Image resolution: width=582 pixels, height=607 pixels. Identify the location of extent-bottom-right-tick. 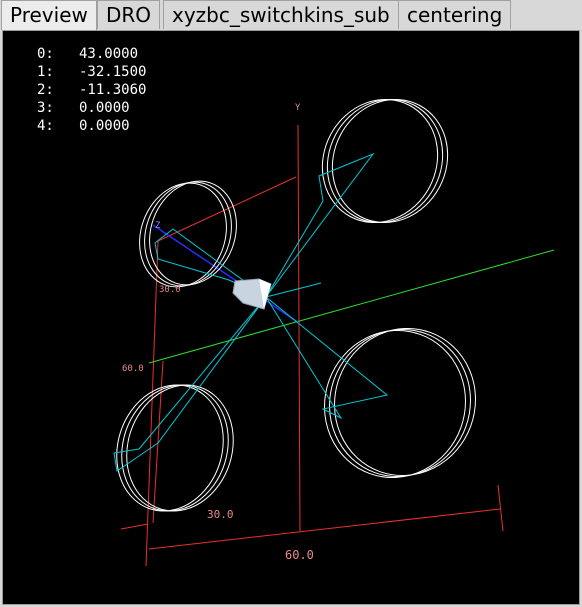
(500, 508).